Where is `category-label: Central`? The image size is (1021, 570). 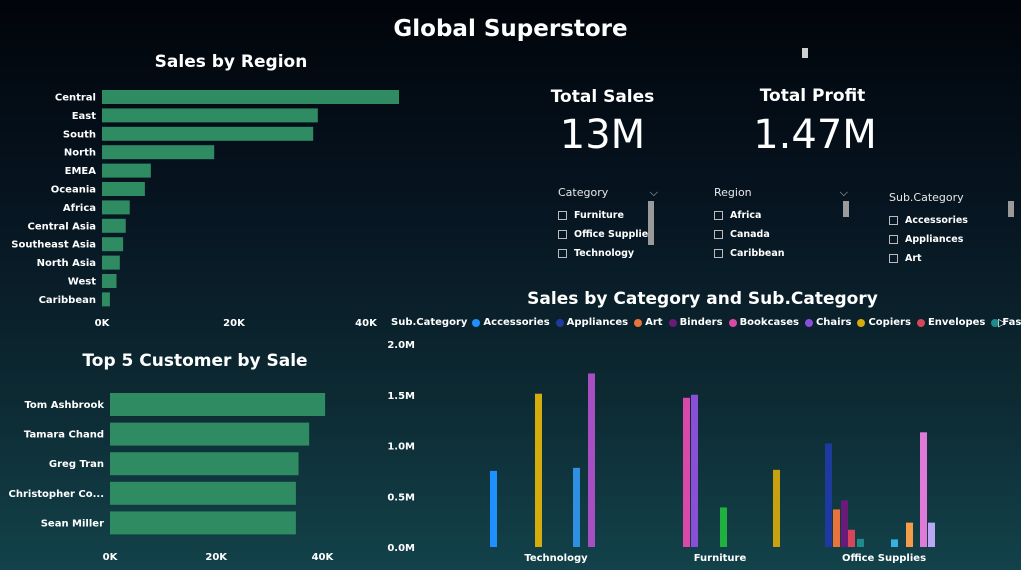
category-label: Central is located at coordinates (75, 98).